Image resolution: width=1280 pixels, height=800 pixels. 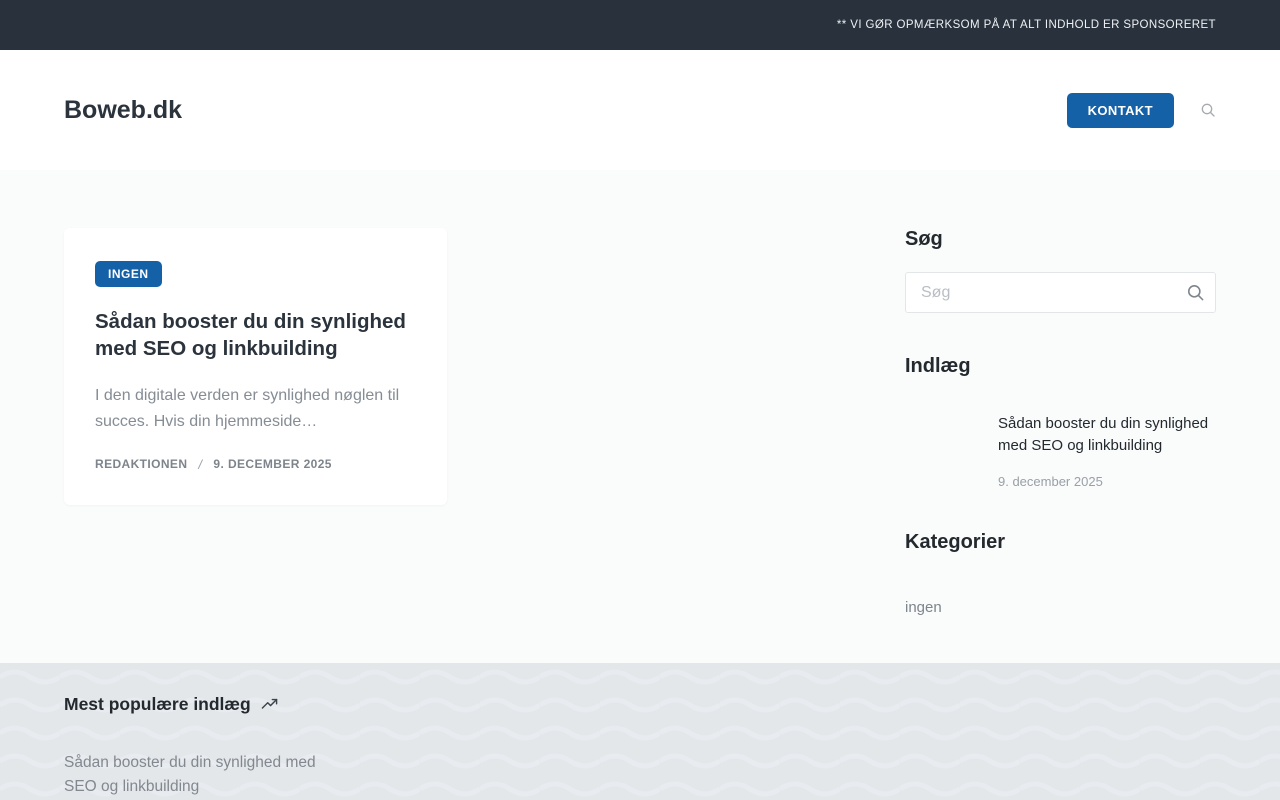 What do you see at coordinates (1060, 574) in the screenshot?
I see `categories-widget: Kategorier ingen` at bounding box center [1060, 574].